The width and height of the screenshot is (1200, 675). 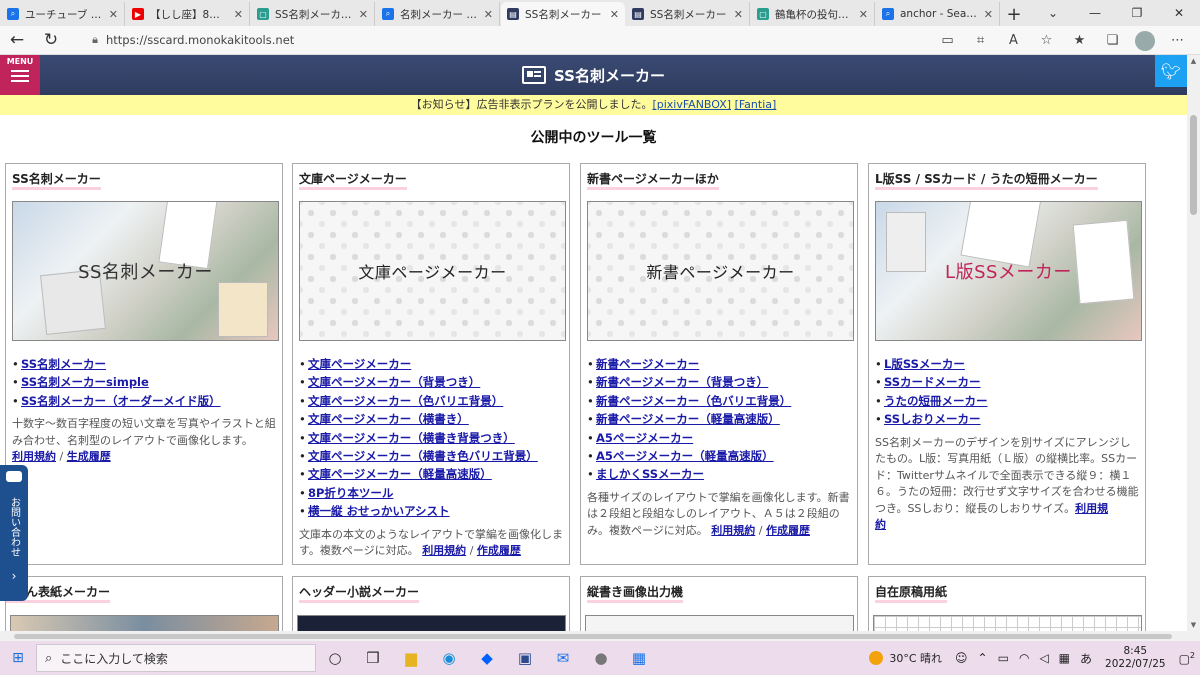 I want to click on clock: 8:45 2022/07/25, so click(x=1135, y=658).